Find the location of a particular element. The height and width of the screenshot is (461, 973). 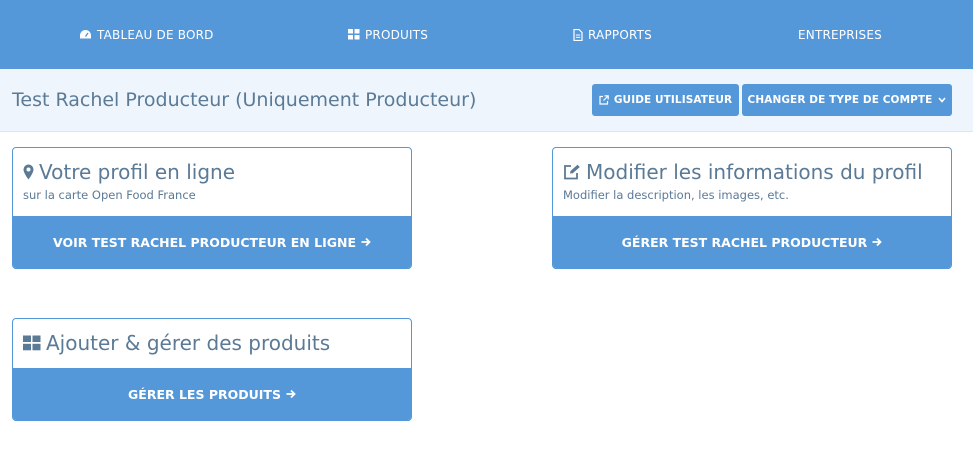

products-card-header: Ajouter & gérer des produits is located at coordinates (212, 343).